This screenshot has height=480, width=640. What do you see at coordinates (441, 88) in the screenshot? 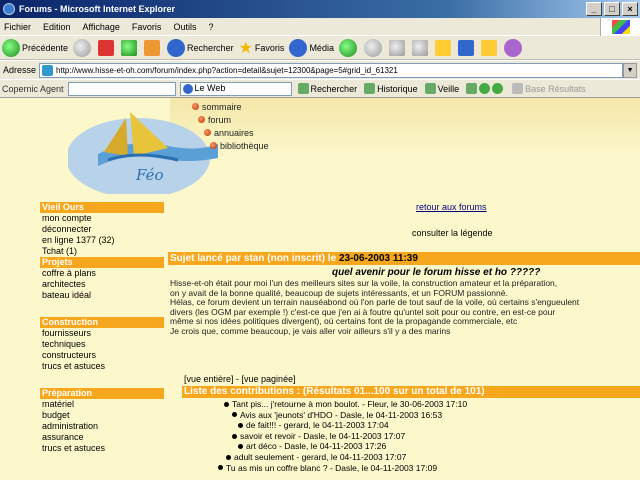
I see `copernic-watch-button: Veille` at bounding box center [441, 88].